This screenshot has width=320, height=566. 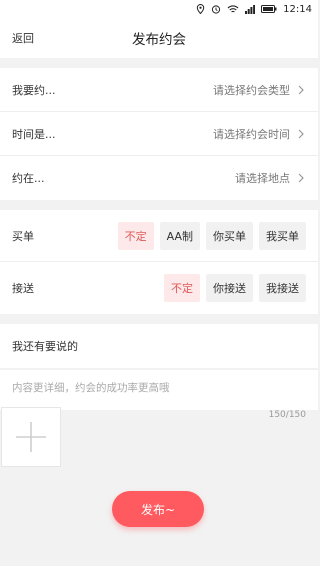 I want to click on plus-icon, so click(x=31, y=437).